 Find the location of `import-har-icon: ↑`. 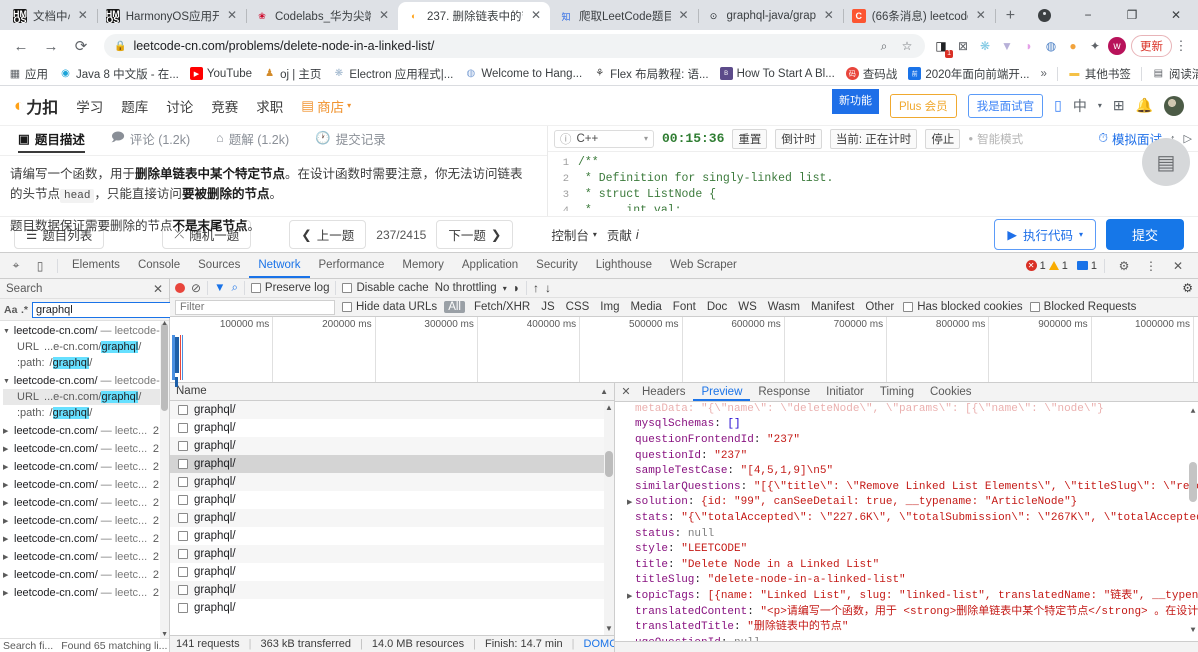

import-har-icon: ↑ is located at coordinates (536, 288).